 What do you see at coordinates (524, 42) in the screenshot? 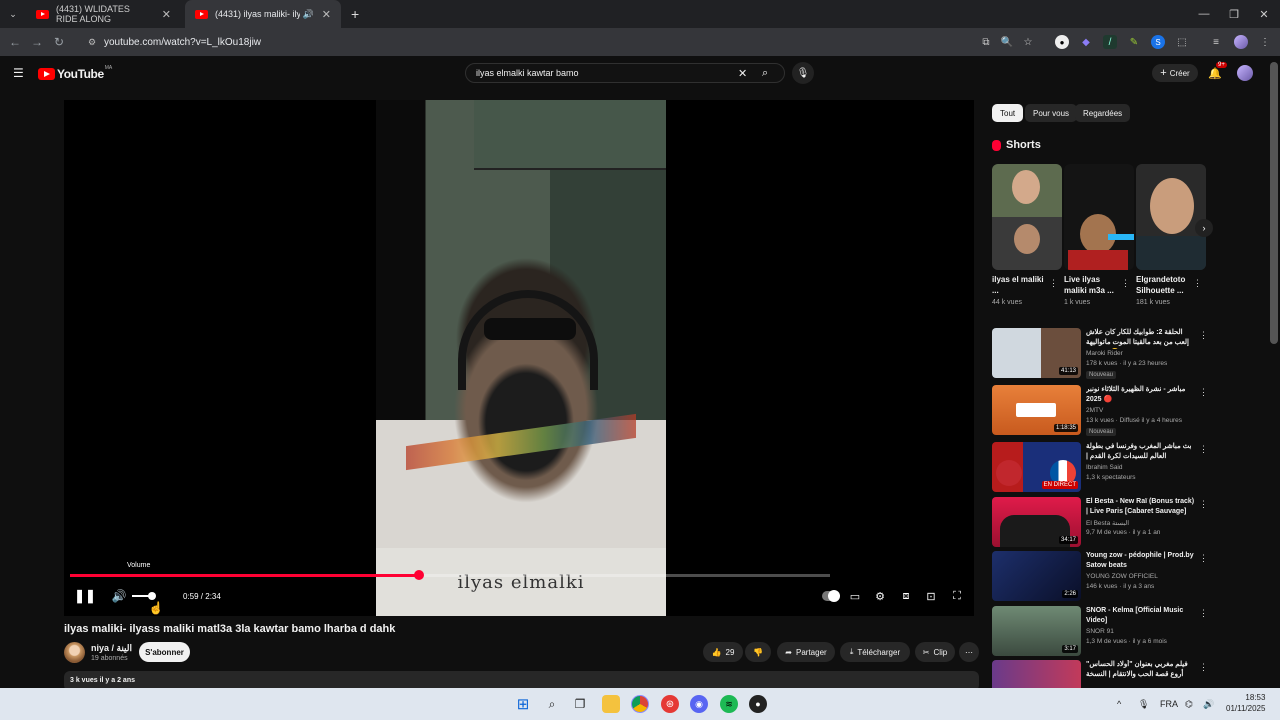
I see `address-bar: ⚙ youtube.com/watch?v=L_lkOu18jiw` at bounding box center [524, 42].